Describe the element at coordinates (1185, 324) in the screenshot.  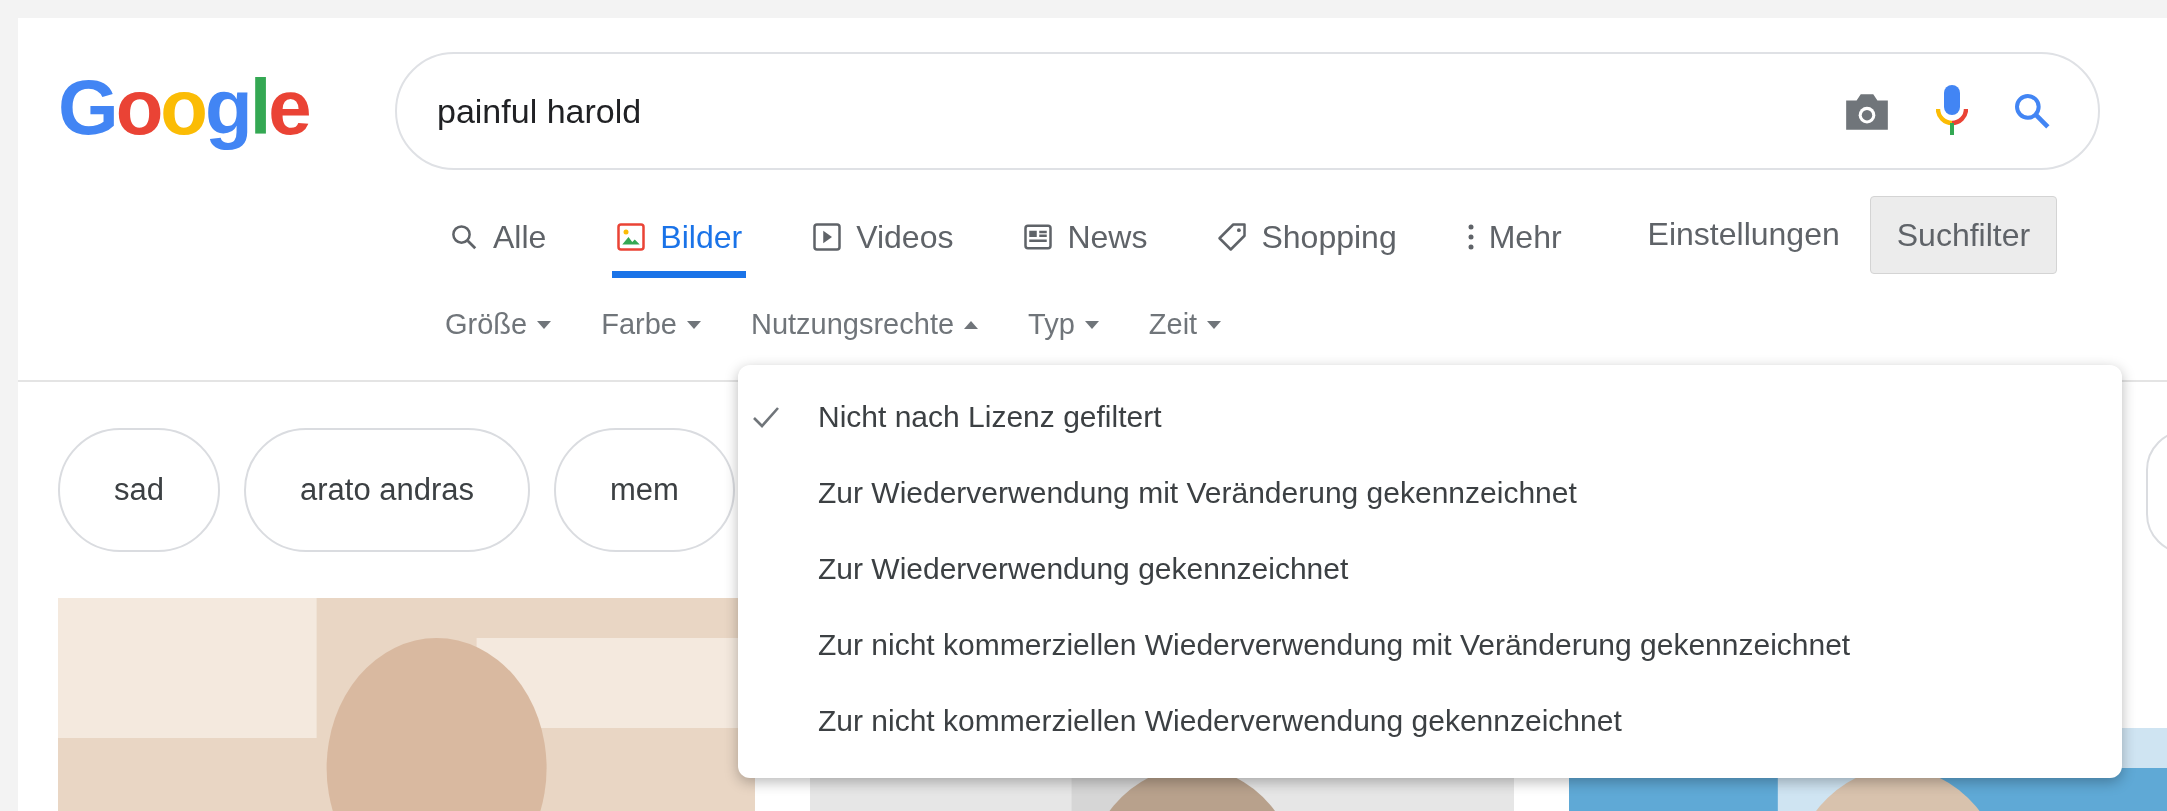
I see `filter-dropdown: Zeit` at that location.